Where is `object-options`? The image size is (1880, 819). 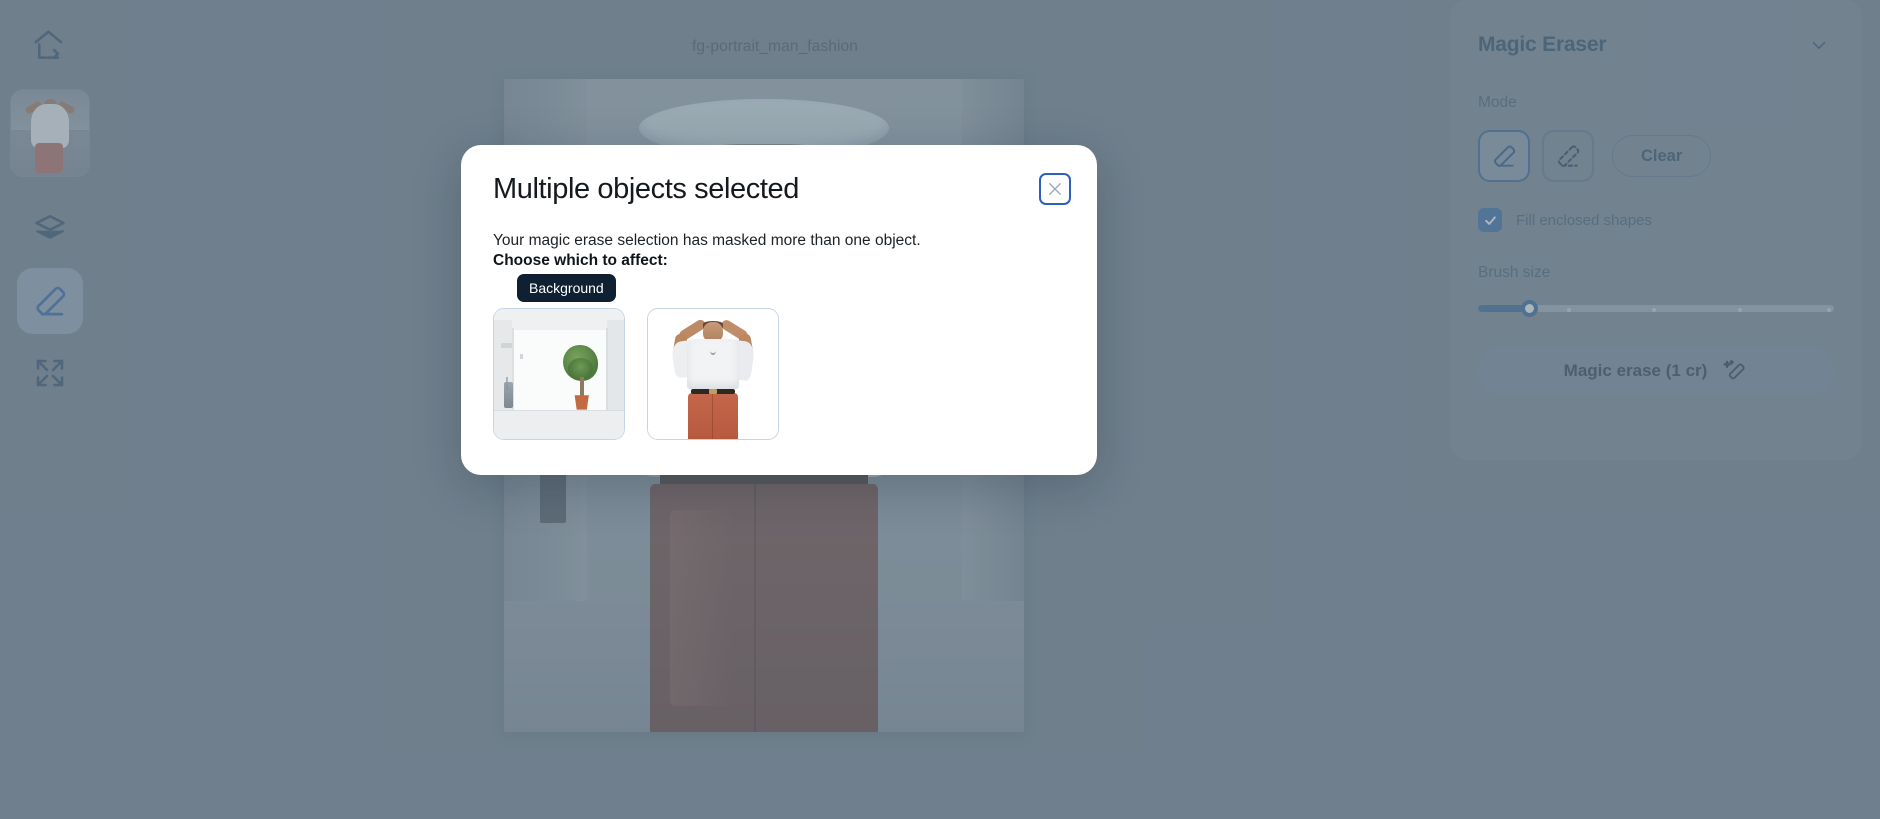
object-options is located at coordinates (779, 374).